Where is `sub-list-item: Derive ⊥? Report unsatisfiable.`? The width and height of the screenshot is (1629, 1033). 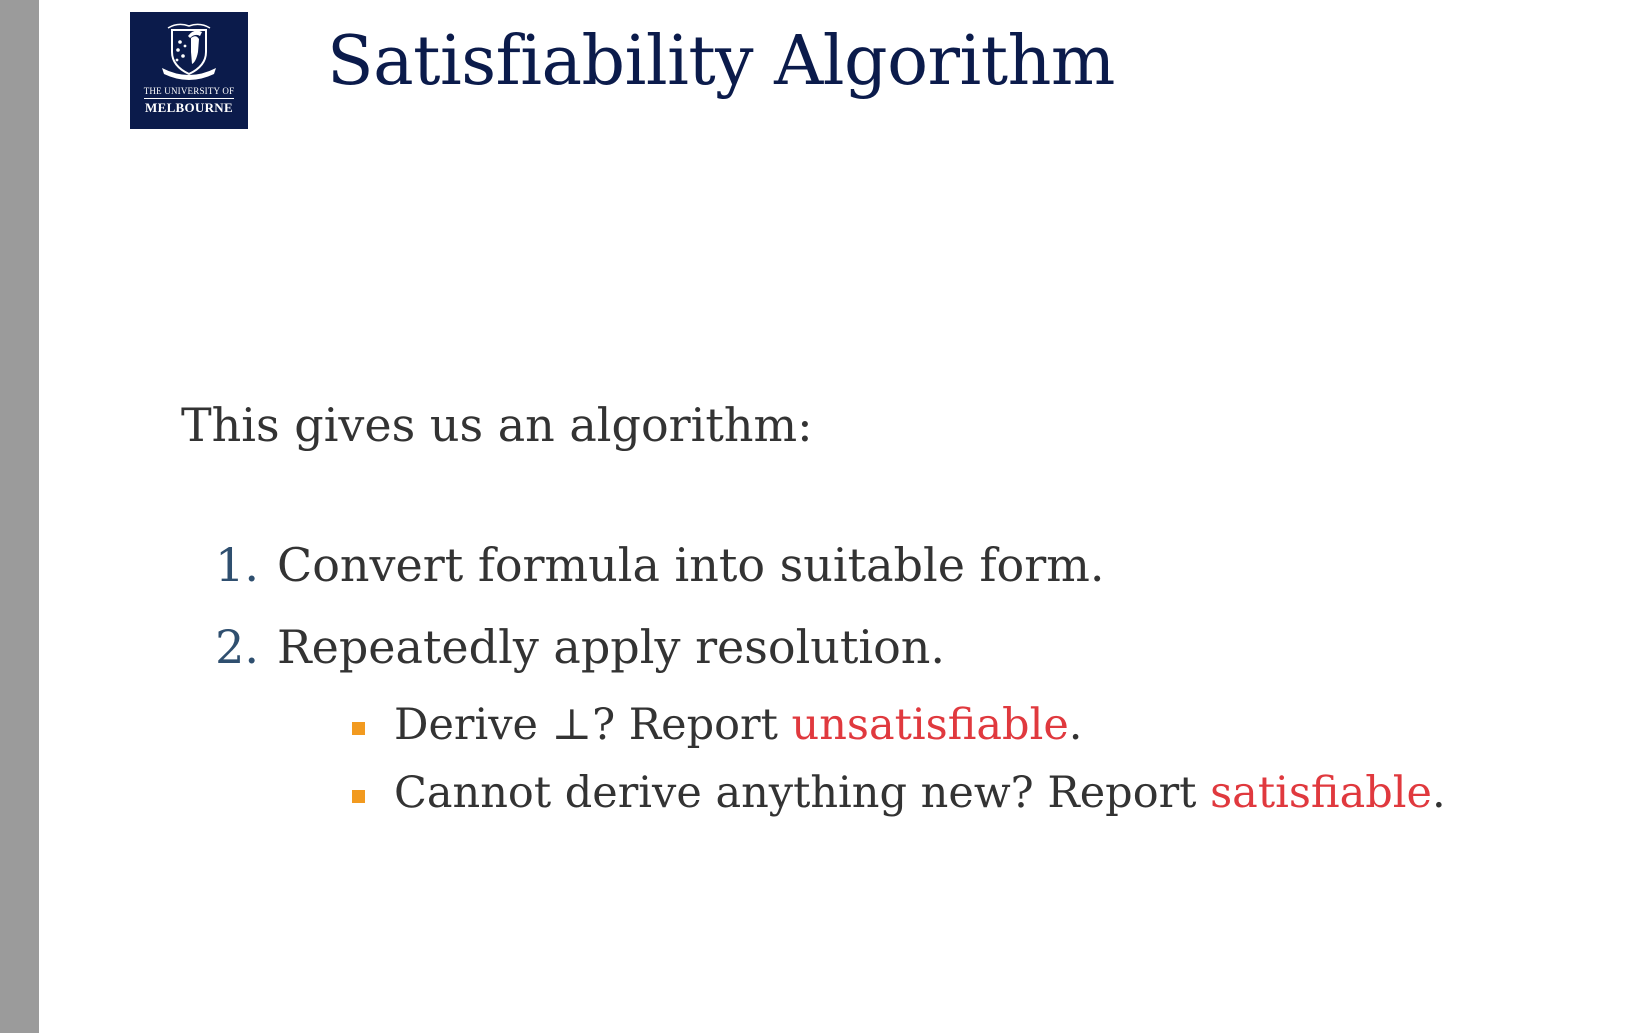
sub-list-item: Derive ⊥? Report unsatisfiable. is located at coordinates (952, 728).